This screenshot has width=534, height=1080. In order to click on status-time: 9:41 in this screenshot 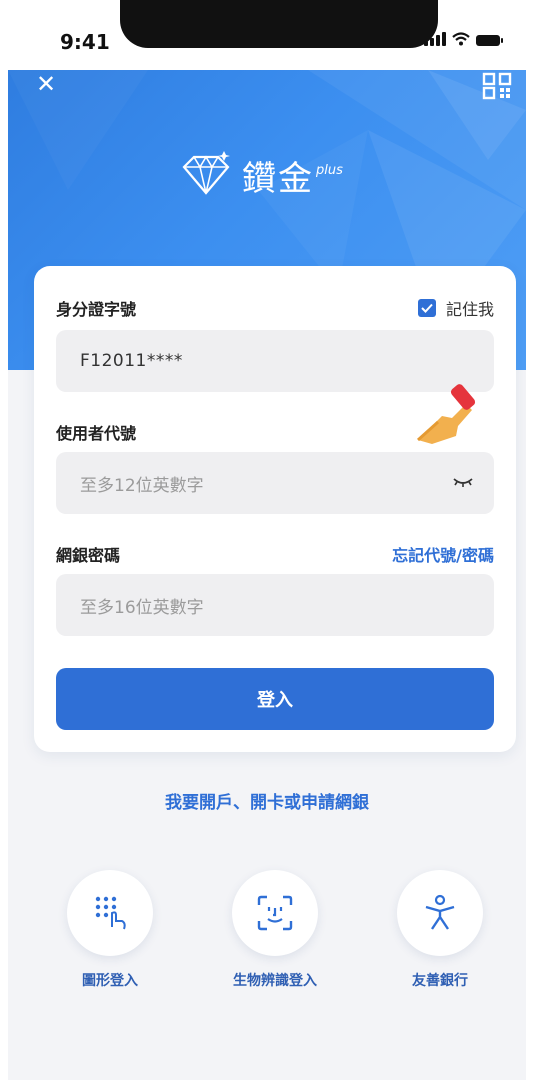, I will do `click(85, 42)`.